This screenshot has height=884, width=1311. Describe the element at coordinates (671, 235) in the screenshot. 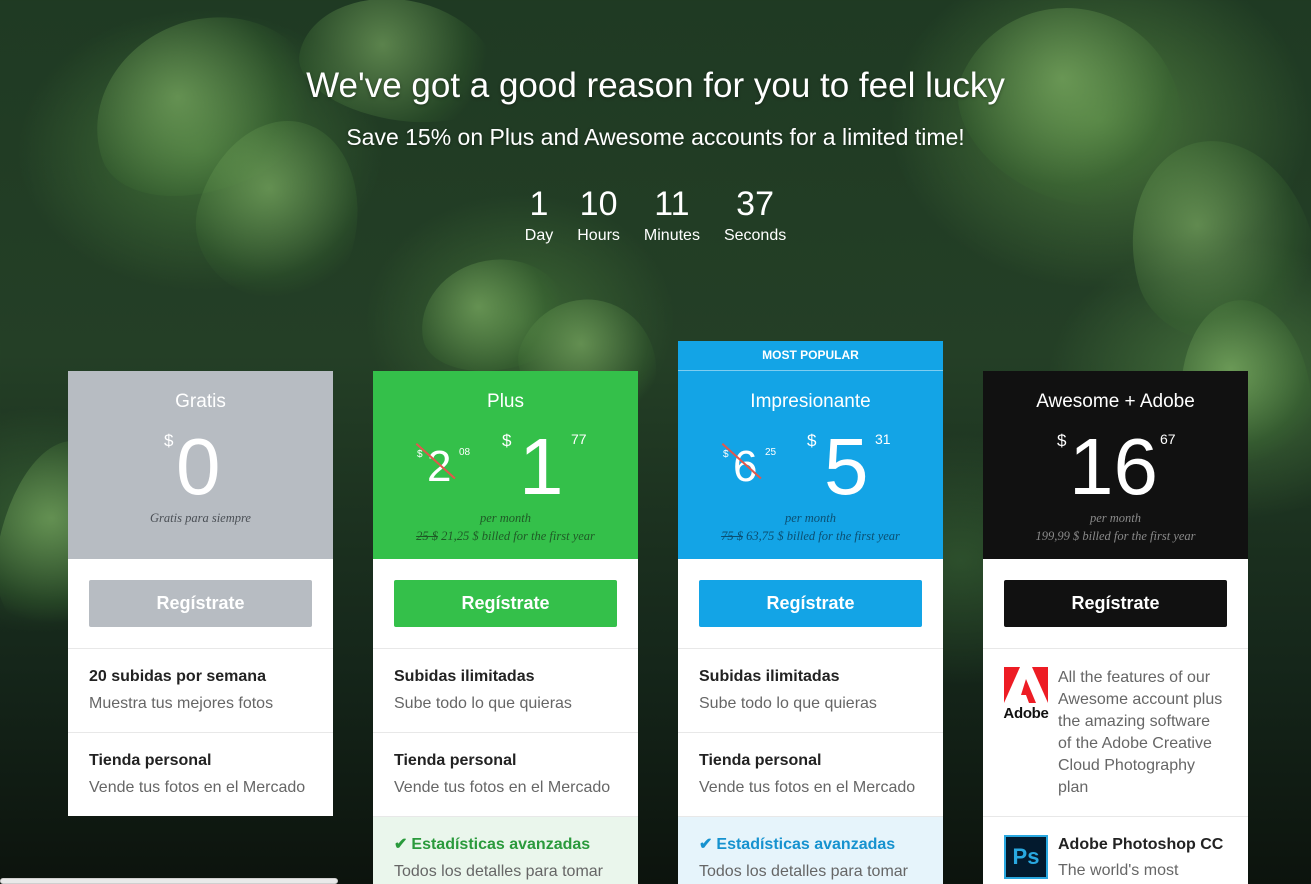

I see `countdown-label: Minutes` at that location.